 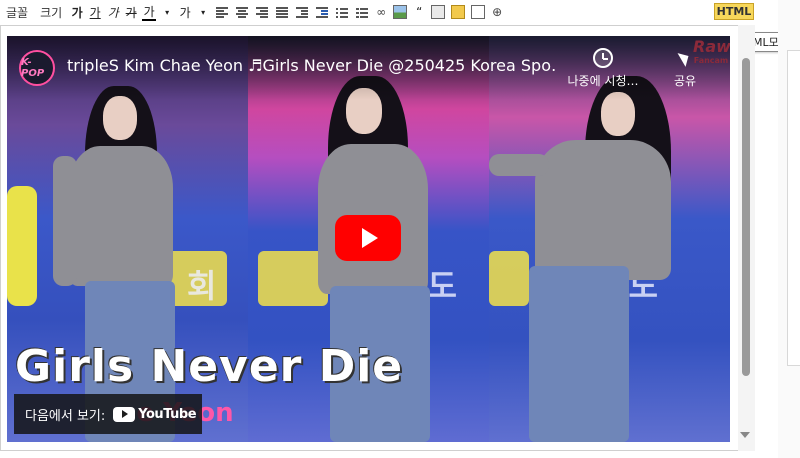 I want to click on scroll-down-arrow-icon, so click(x=745, y=435).